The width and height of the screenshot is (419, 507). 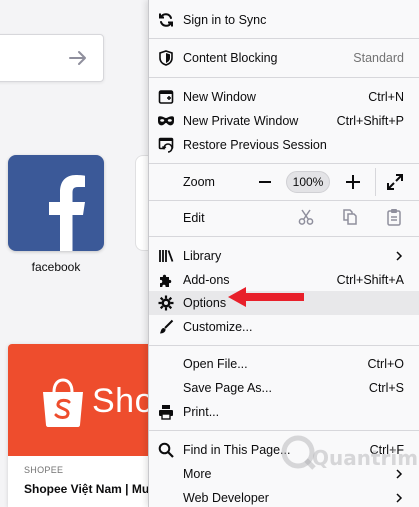 I want to click on menu-item-label: New Window, so click(x=219, y=97).